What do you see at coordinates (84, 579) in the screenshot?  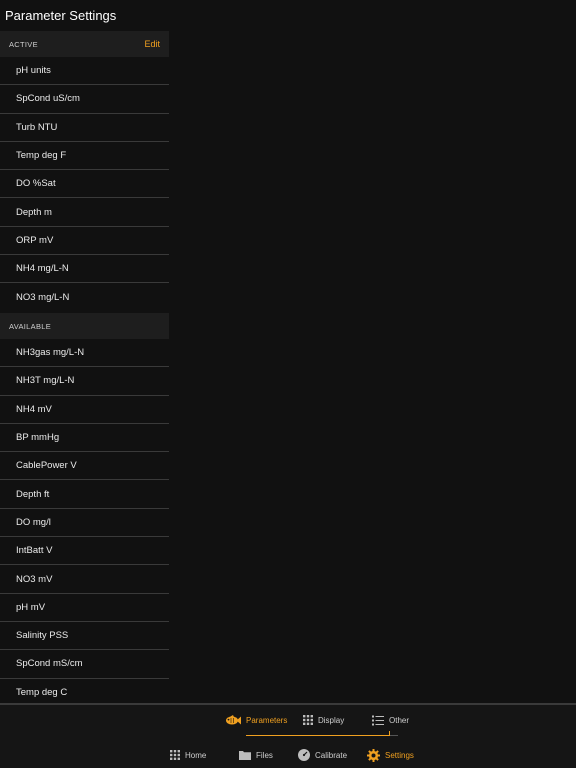 I see `available-parameter-item: NO3 mV` at bounding box center [84, 579].